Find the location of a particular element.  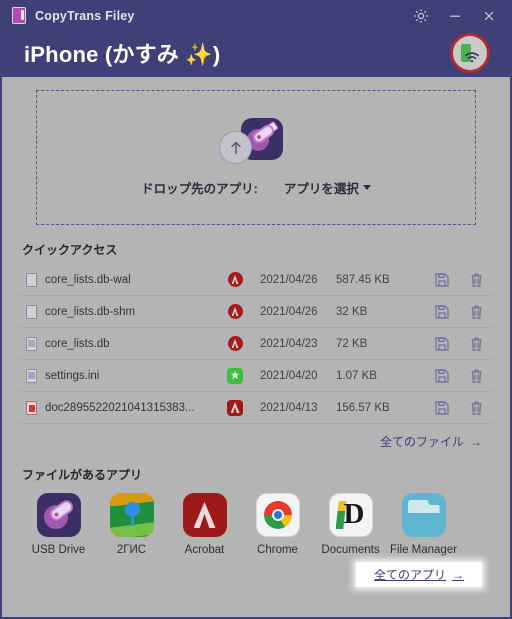

app-select-value: アプリを選択 is located at coordinates (321, 189).